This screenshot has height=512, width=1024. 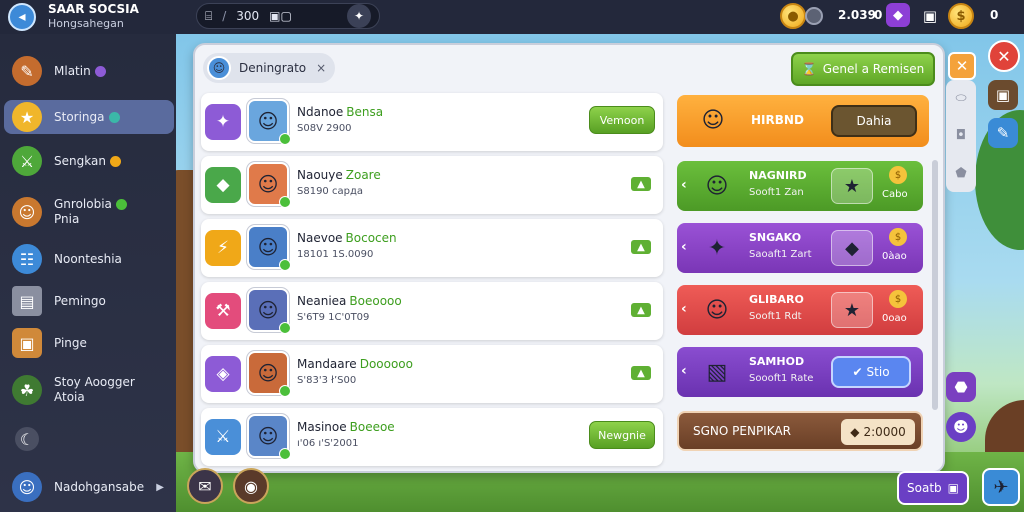 What do you see at coordinates (327, 364) in the screenshot?
I see `row-name: Mandaare` at bounding box center [327, 364].